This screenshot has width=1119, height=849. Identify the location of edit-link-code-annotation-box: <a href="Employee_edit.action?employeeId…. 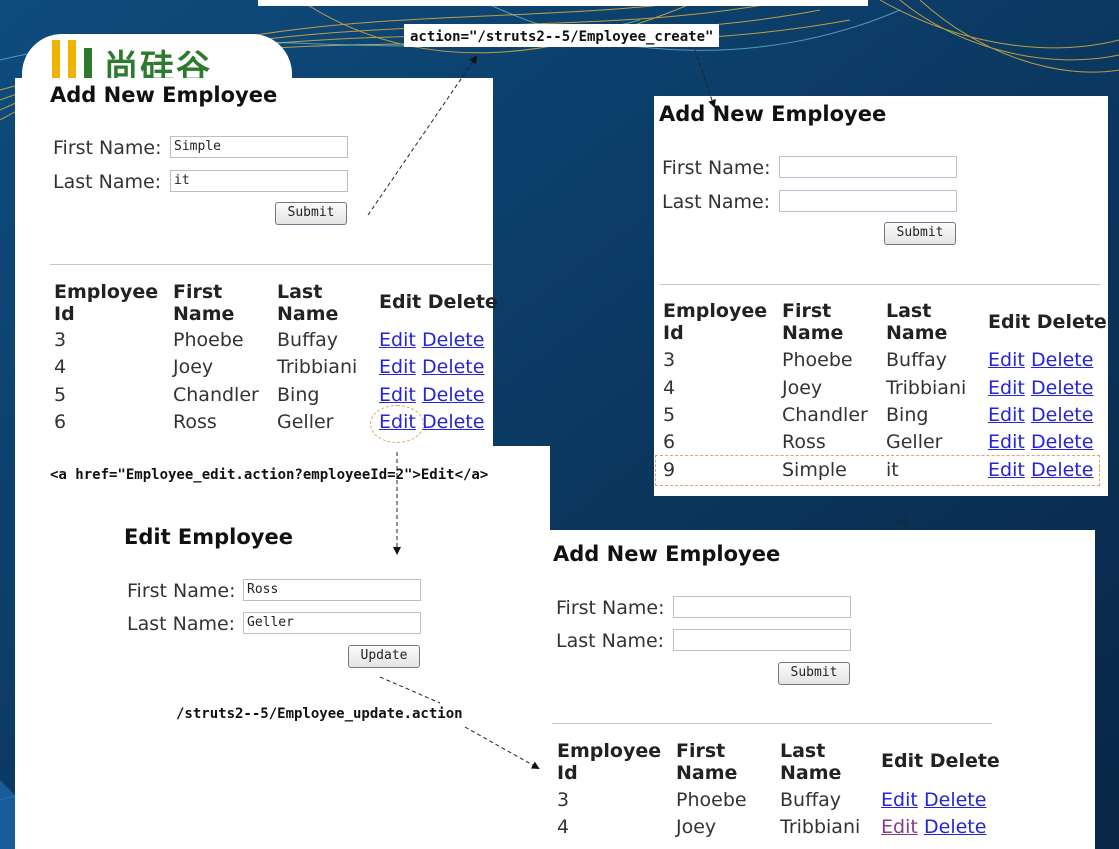
(269, 473).